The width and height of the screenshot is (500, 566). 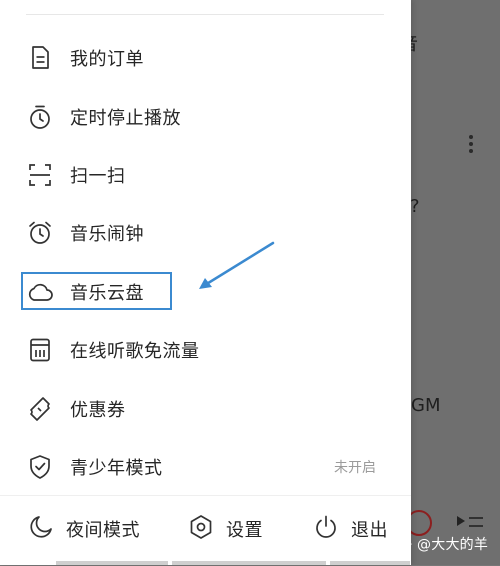 What do you see at coordinates (98, 410) in the screenshot?
I see `menu-item-label: 优惠券` at bounding box center [98, 410].